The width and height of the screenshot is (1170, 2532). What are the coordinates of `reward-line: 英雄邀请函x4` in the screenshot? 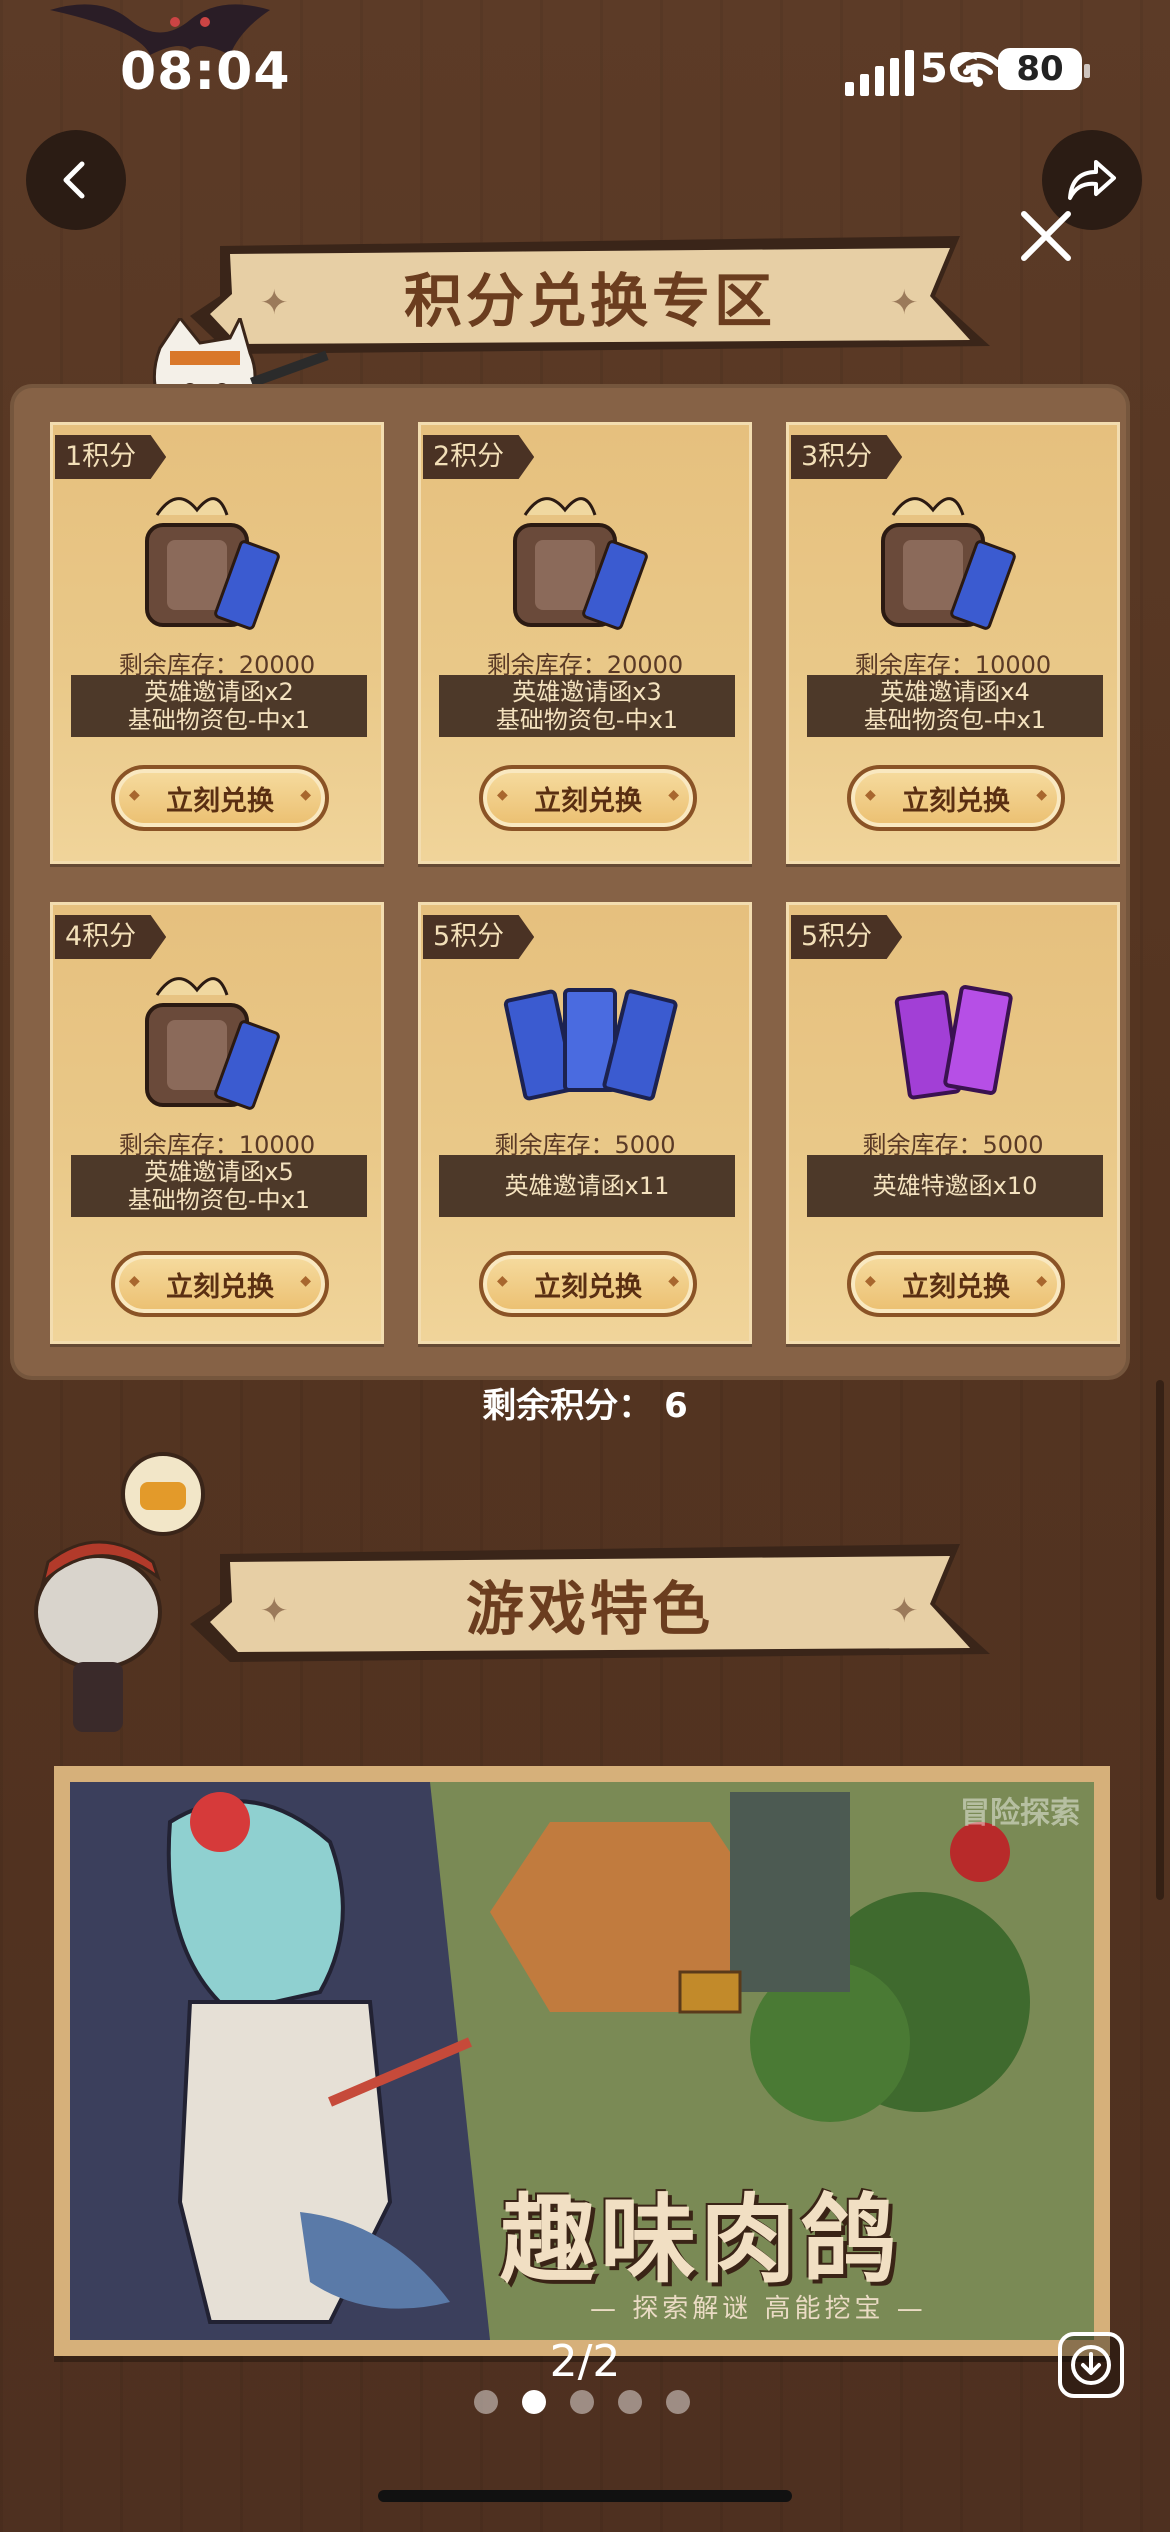 It's located at (955, 692).